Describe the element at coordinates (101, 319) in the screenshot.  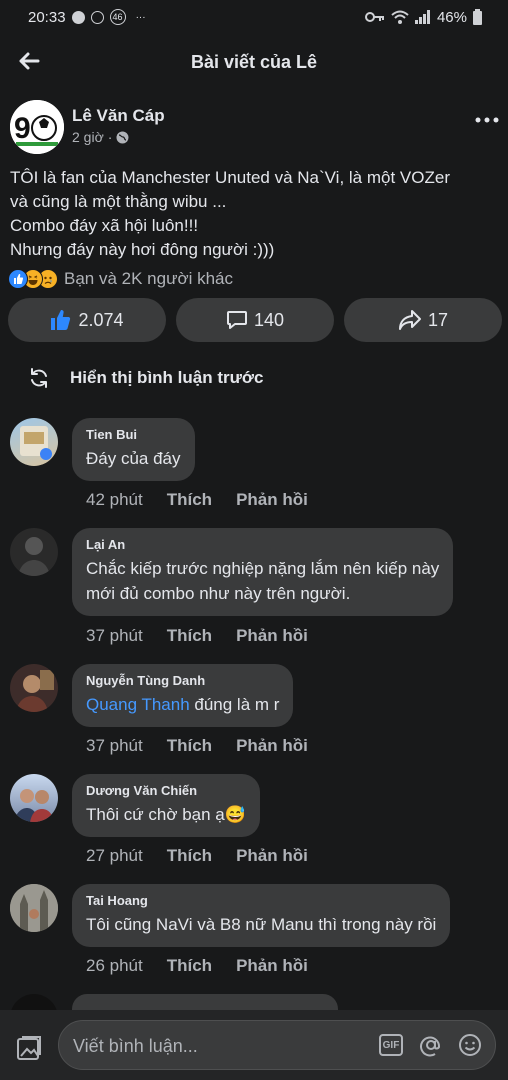
I see `like-count: 2.074` at that location.